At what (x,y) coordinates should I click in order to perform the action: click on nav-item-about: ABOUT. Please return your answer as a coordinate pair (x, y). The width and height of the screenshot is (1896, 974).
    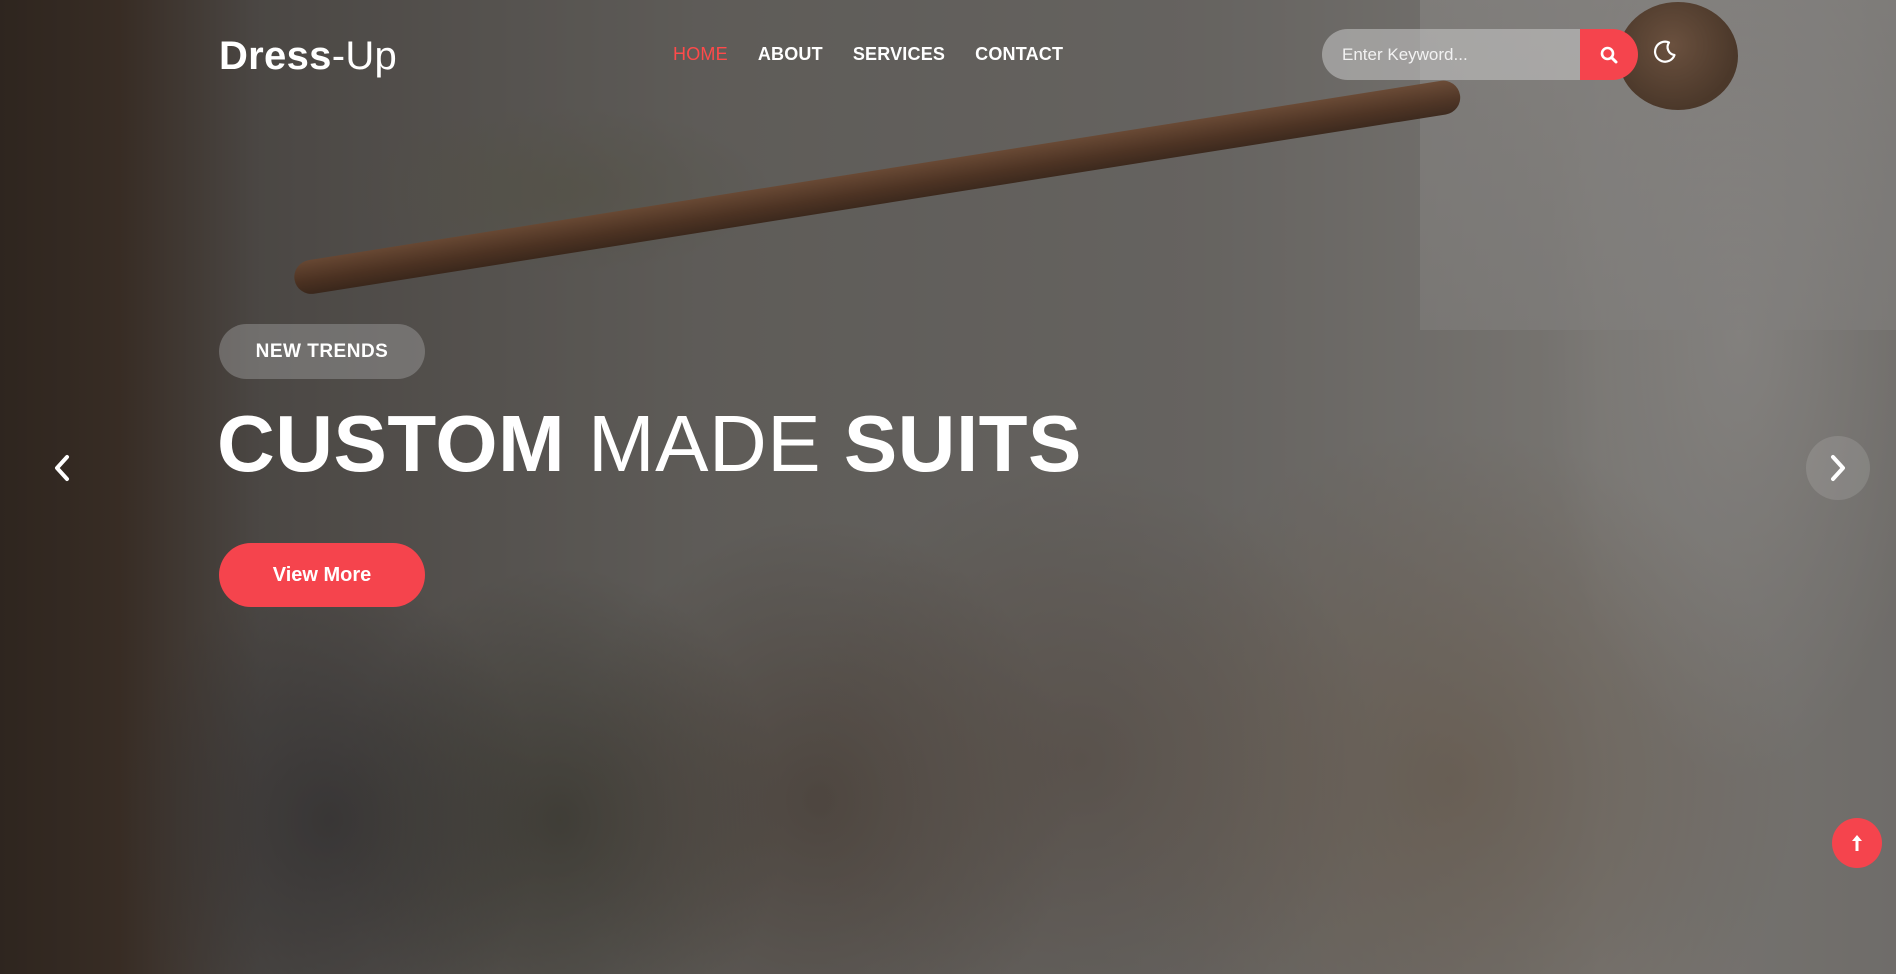
    Looking at the image, I should click on (790, 54).